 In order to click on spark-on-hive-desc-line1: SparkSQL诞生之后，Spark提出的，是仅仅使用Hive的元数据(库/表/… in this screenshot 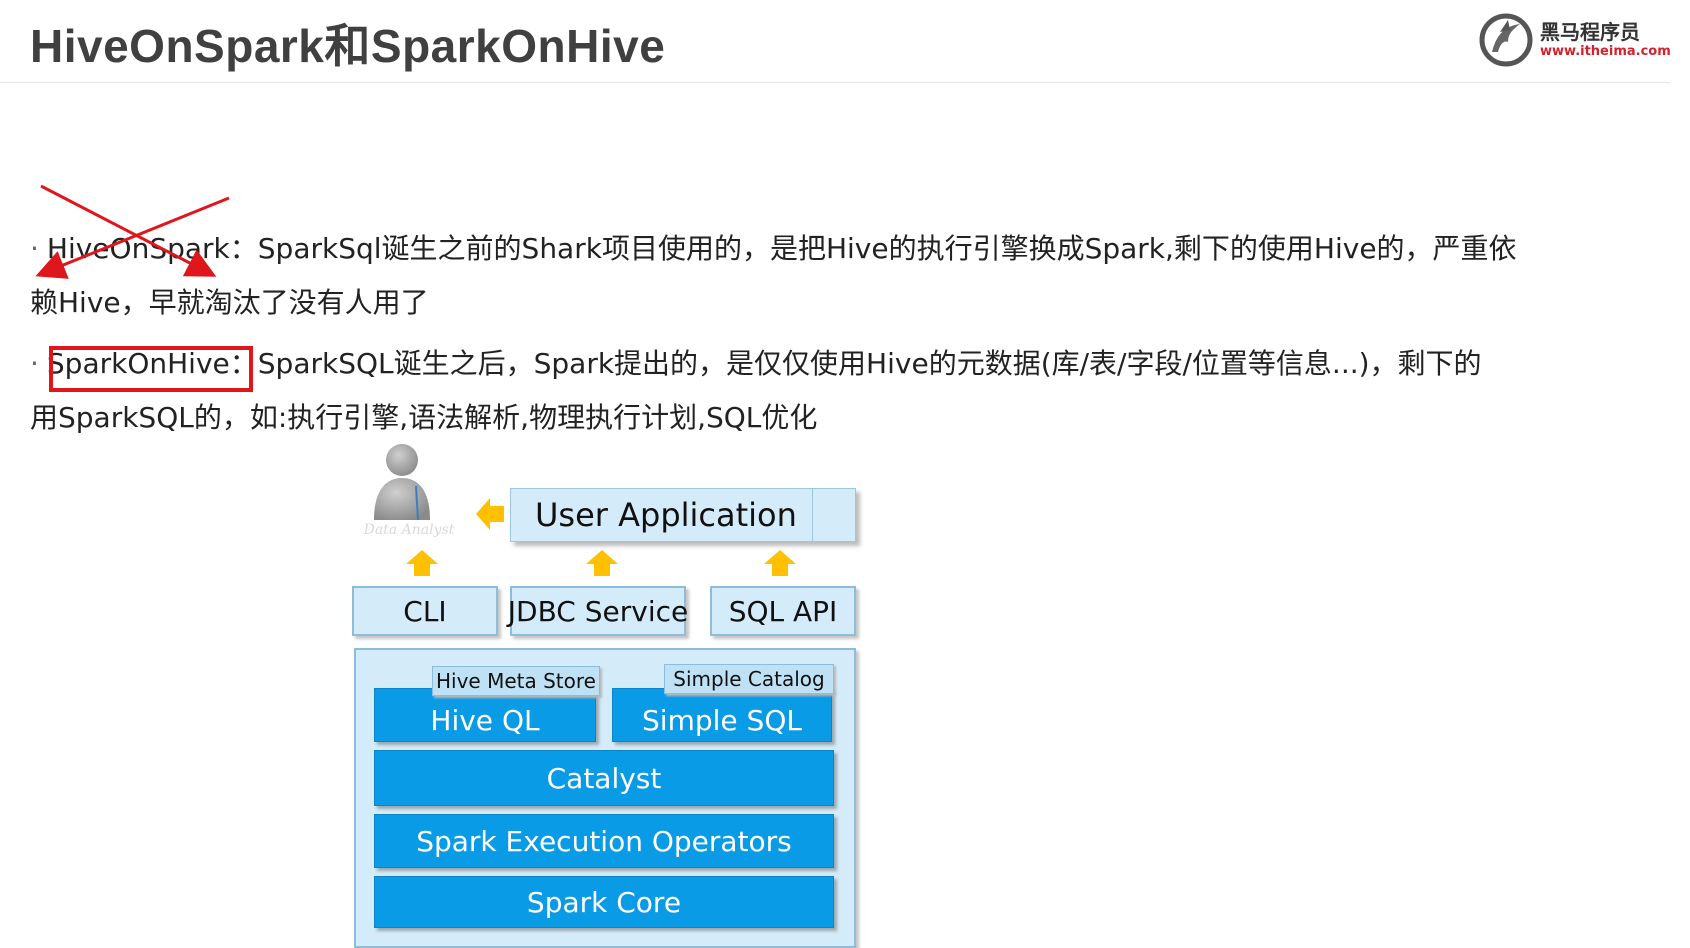, I will do `click(869, 363)`.